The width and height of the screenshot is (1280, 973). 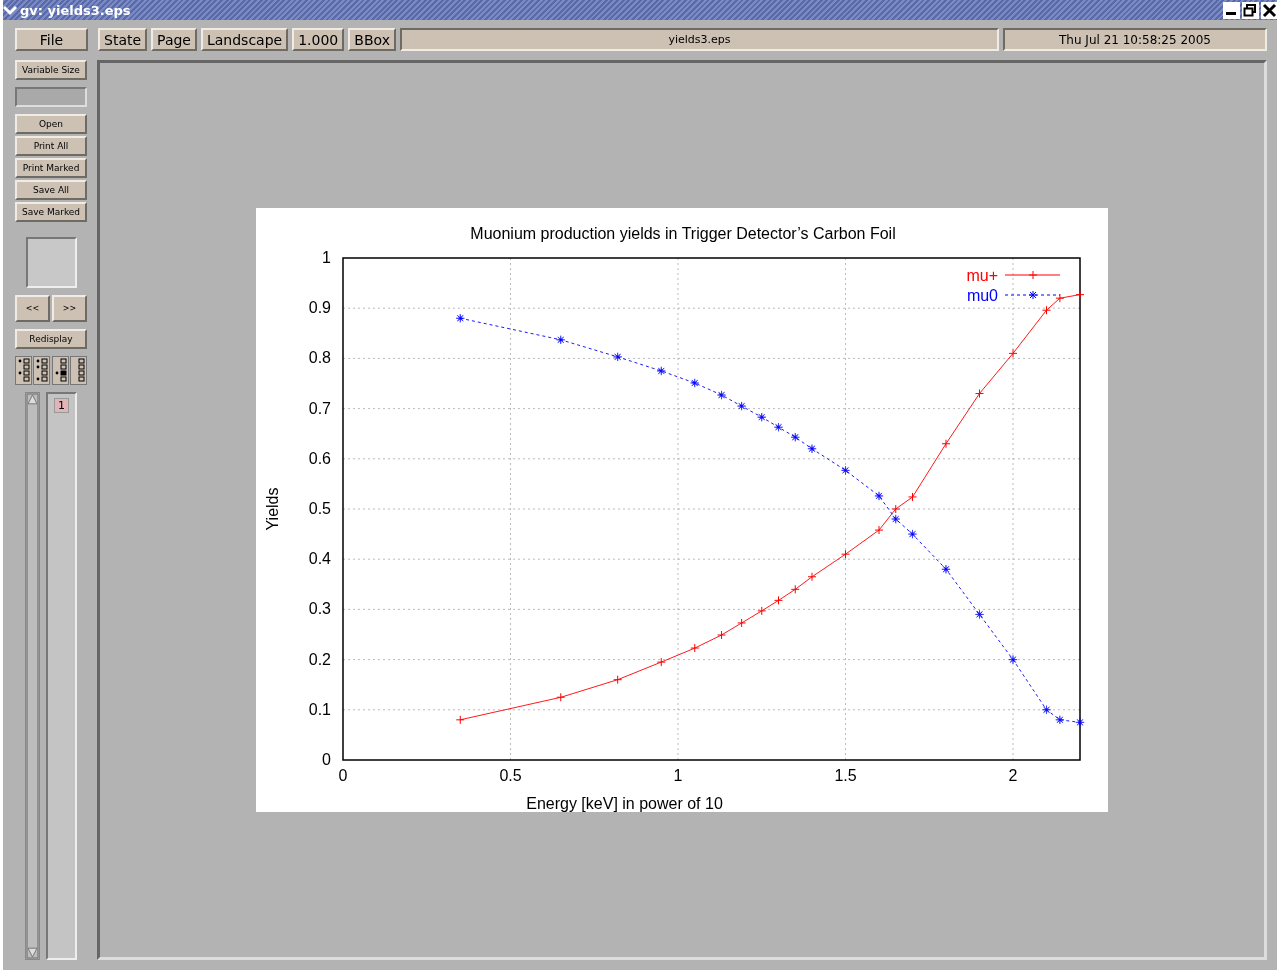 What do you see at coordinates (1250, 10) in the screenshot?
I see `maximize-icon` at bounding box center [1250, 10].